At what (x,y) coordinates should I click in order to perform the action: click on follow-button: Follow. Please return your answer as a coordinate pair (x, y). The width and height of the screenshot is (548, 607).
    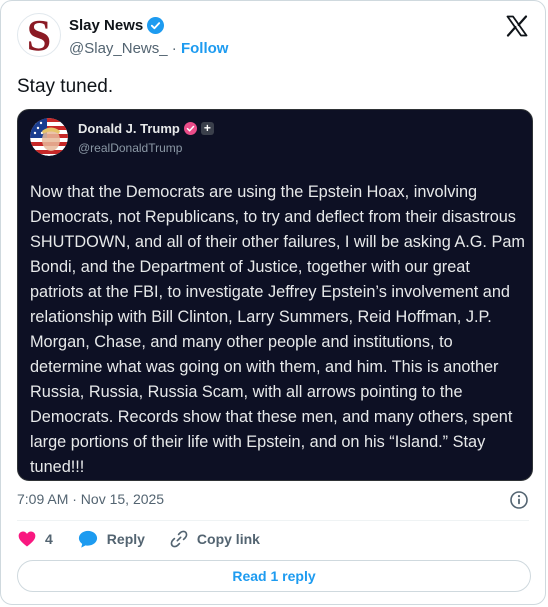
    Looking at the image, I should click on (205, 48).